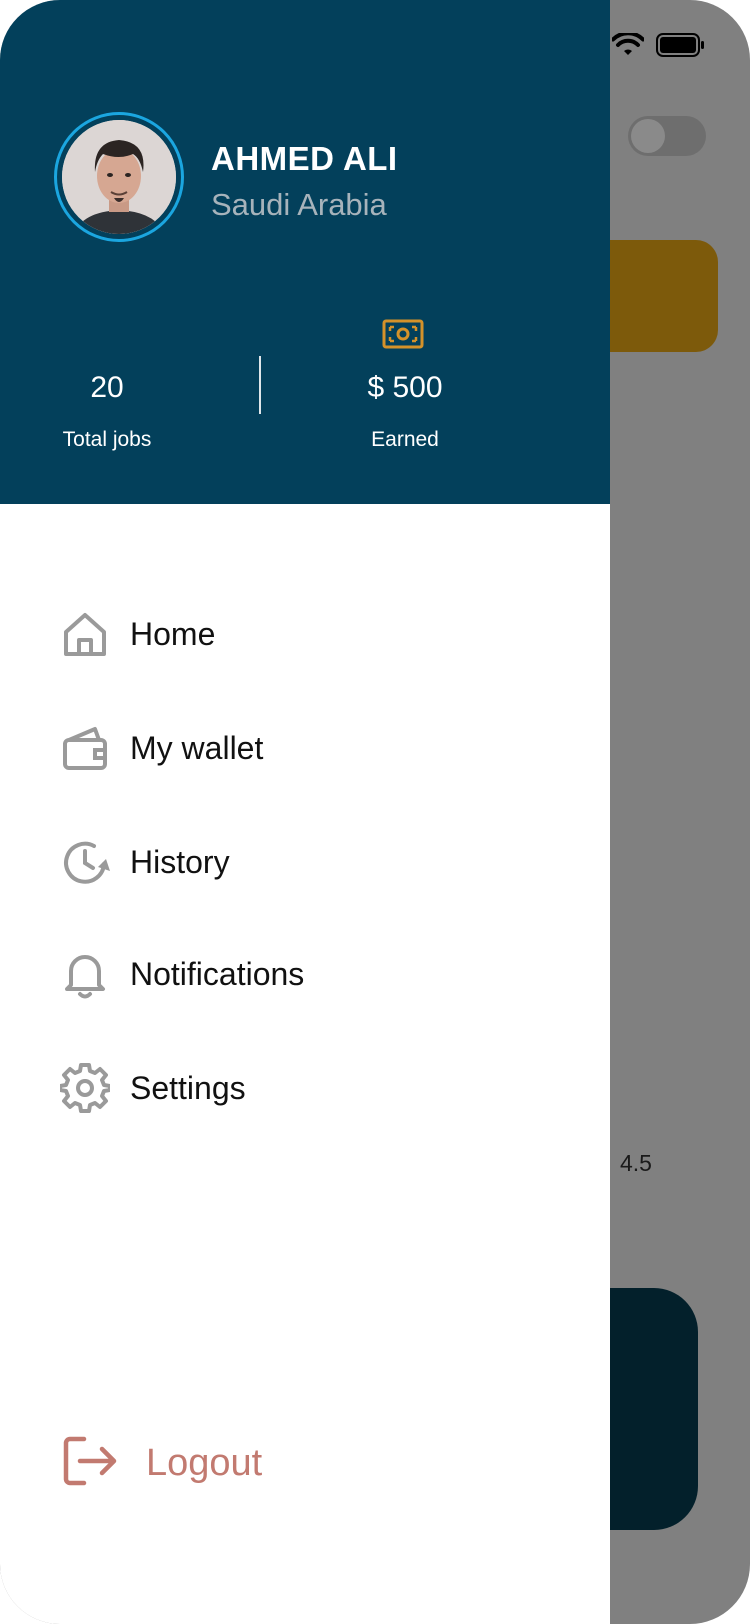  Describe the element at coordinates (405, 410) in the screenshot. I see `earned-stat: $ 500 Earned` at that location.